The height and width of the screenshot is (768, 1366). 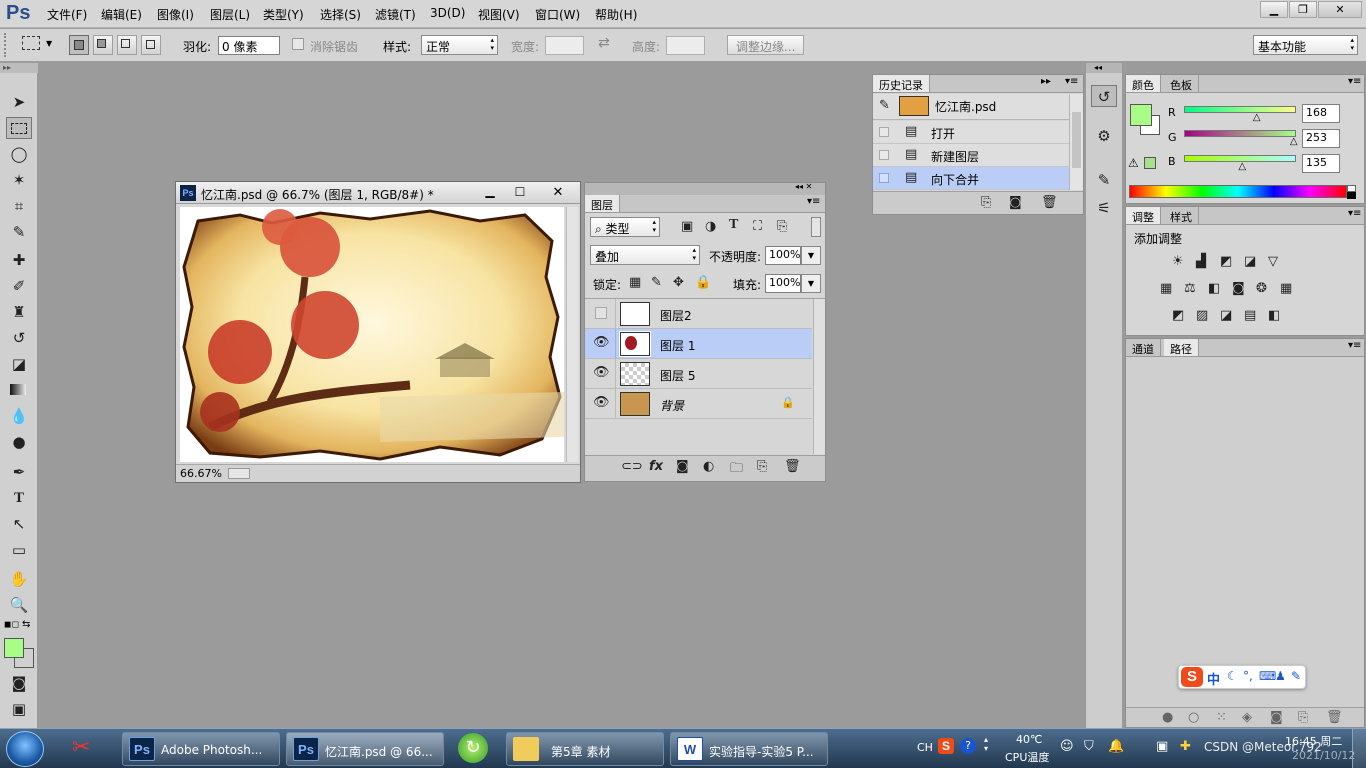 I want to click on out-of-gamut-warning-icon: ⚠, so click(x=1133, y=163).